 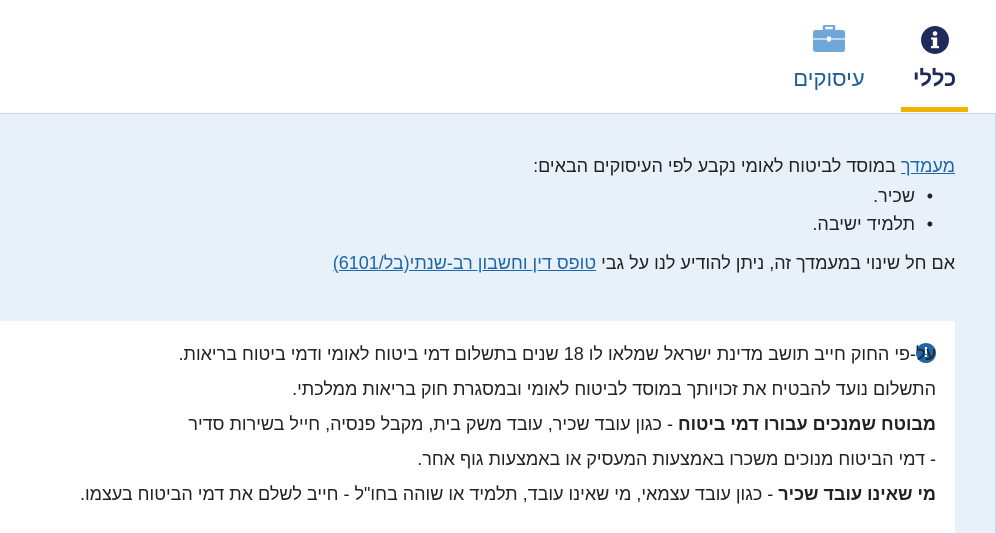 What do you see at coordinates (883, 196) in the screenshot?
I see `list-item: שכיר.` at bounding box center [883, 196].